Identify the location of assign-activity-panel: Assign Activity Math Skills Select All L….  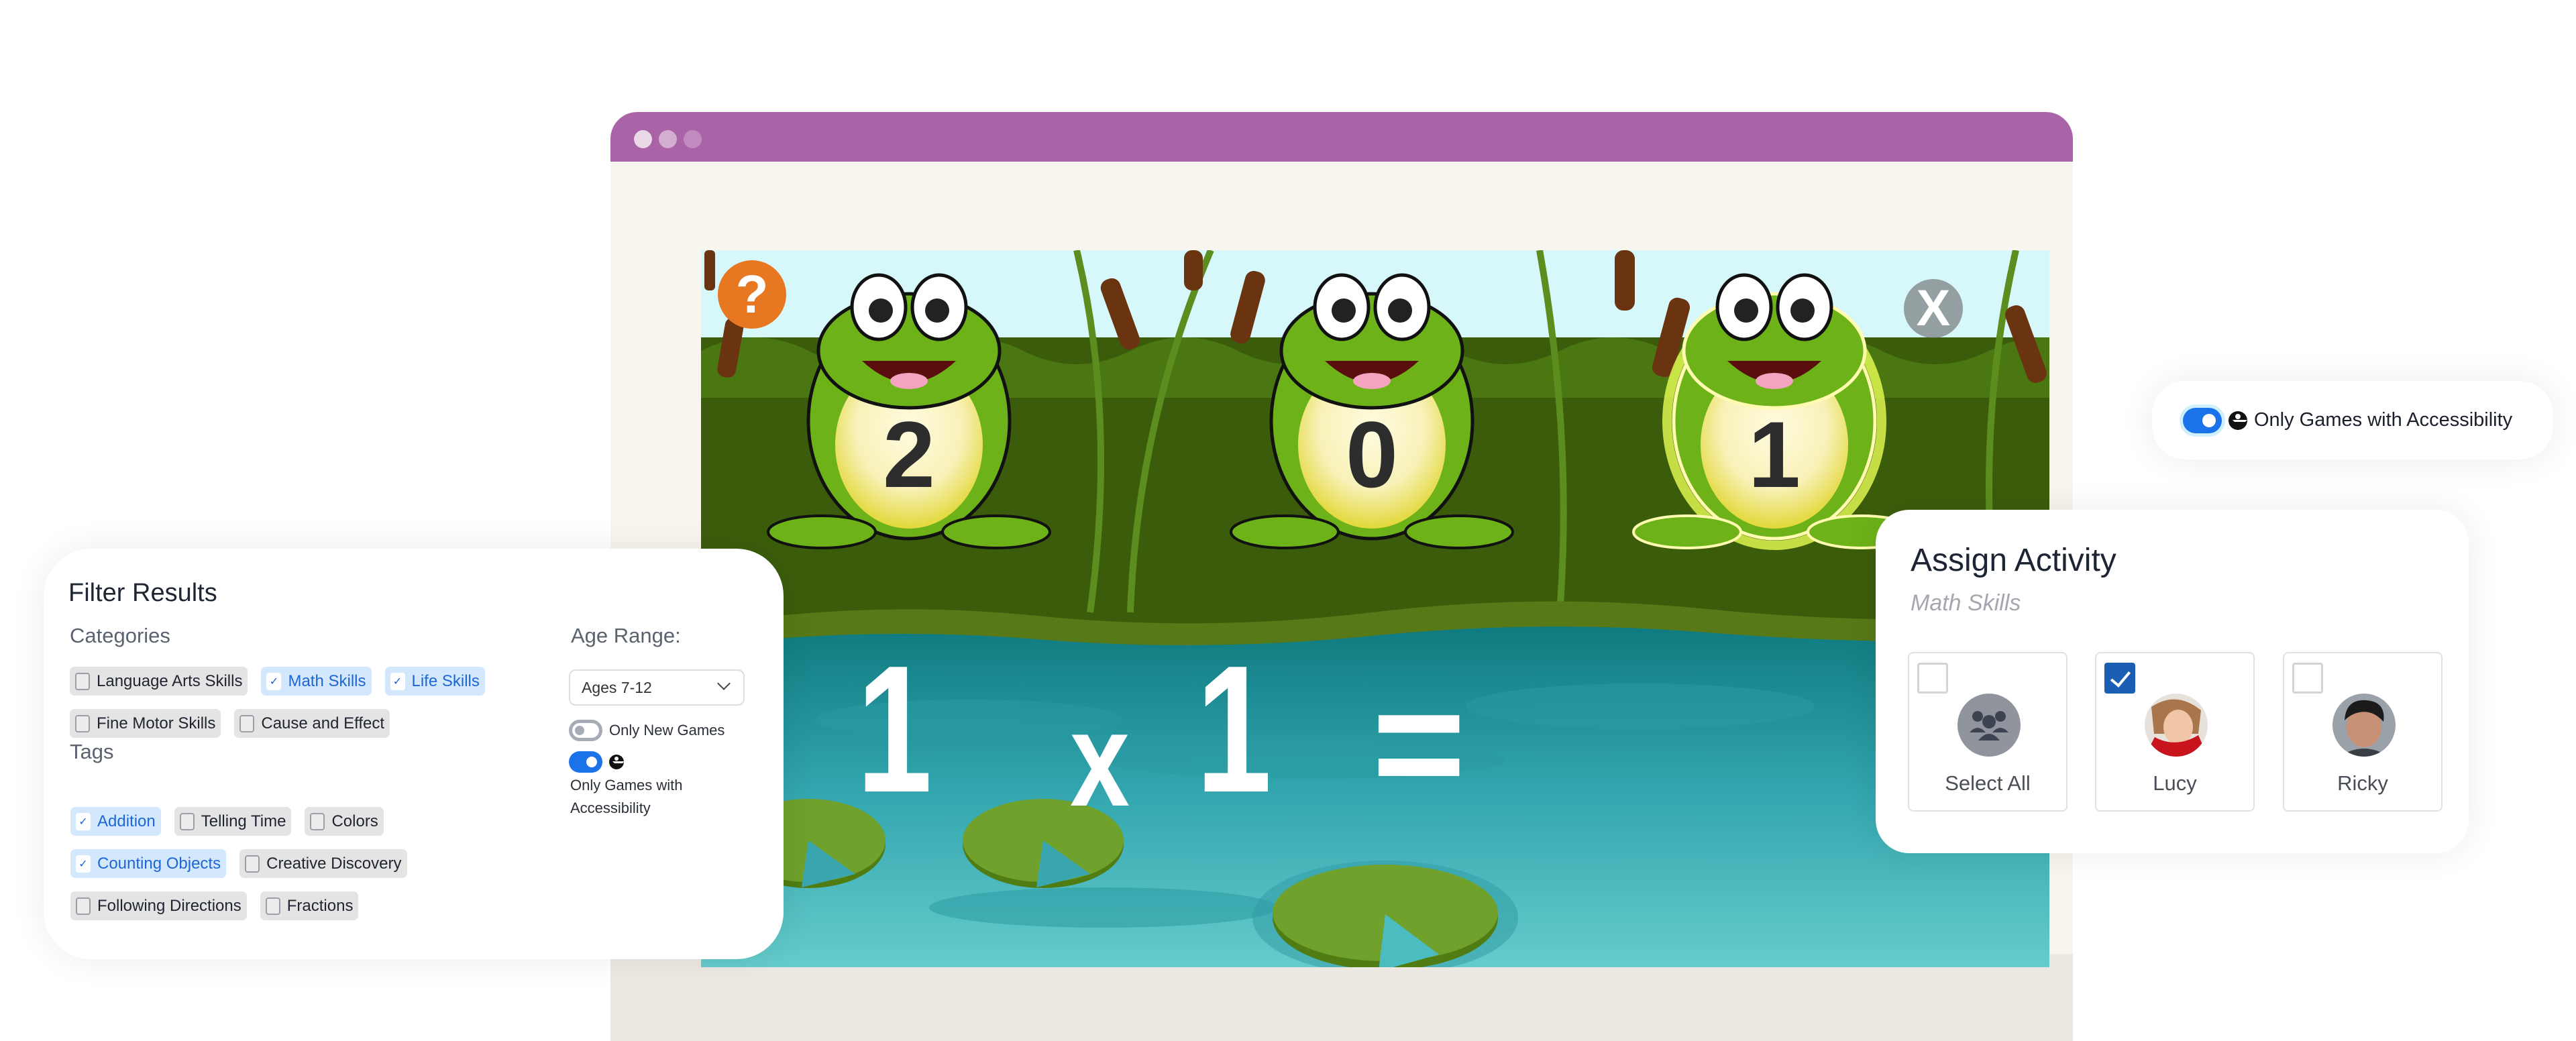
(2172, 681).